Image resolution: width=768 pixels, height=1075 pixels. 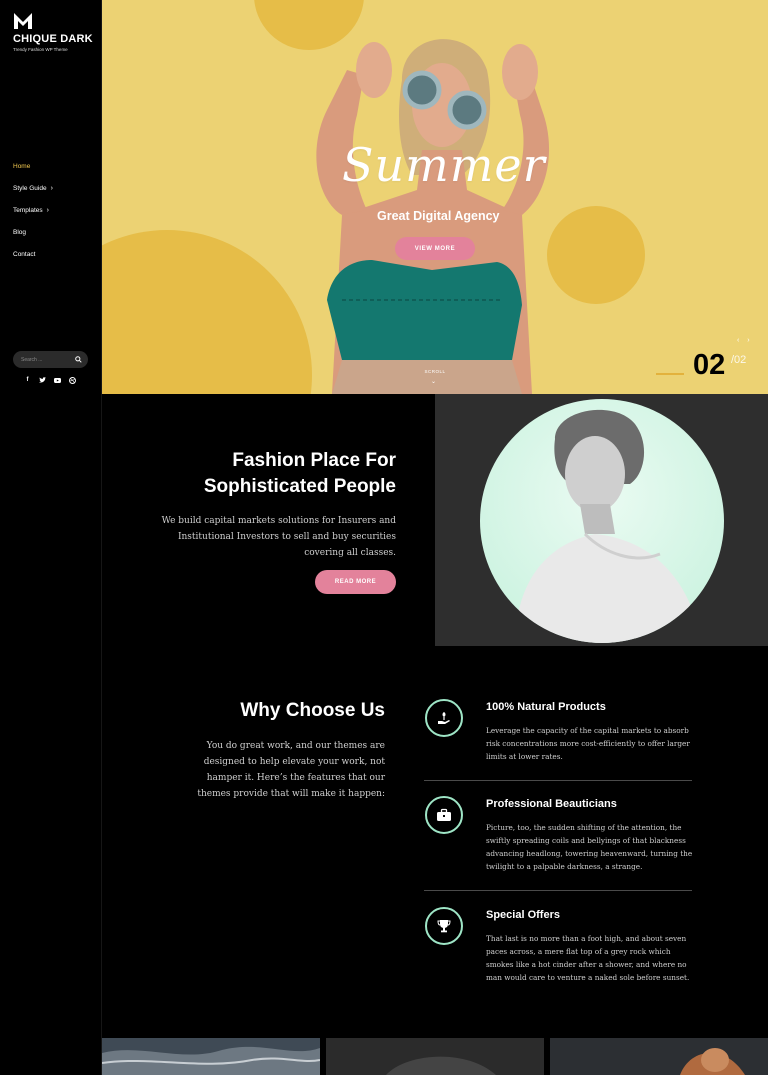 I want to click on why-title: Why Choose Us, so click(x=312, y=710).